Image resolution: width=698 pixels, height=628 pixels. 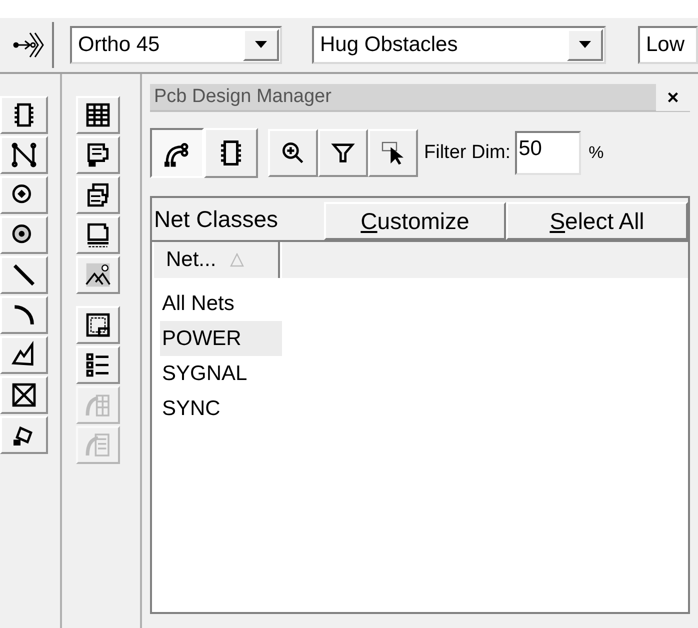 I want to click on obstacle-mode-combo: Hug Obstacles, so click(x=459, y=45).